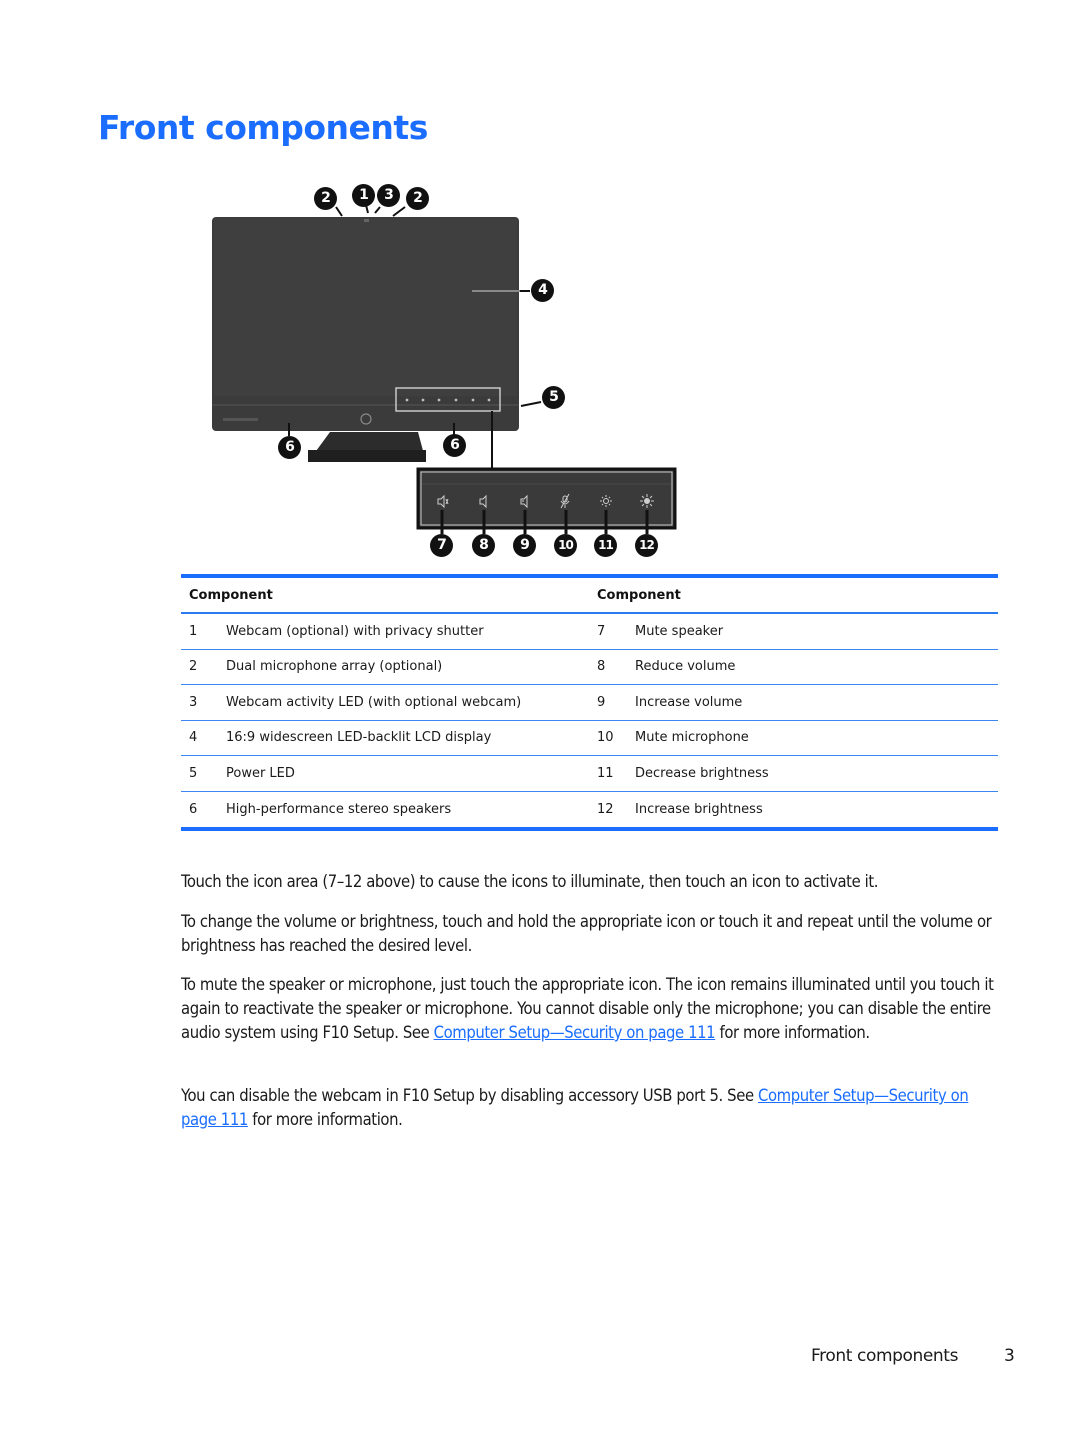  I want to click on callout-11: 11, so click(605, 545).